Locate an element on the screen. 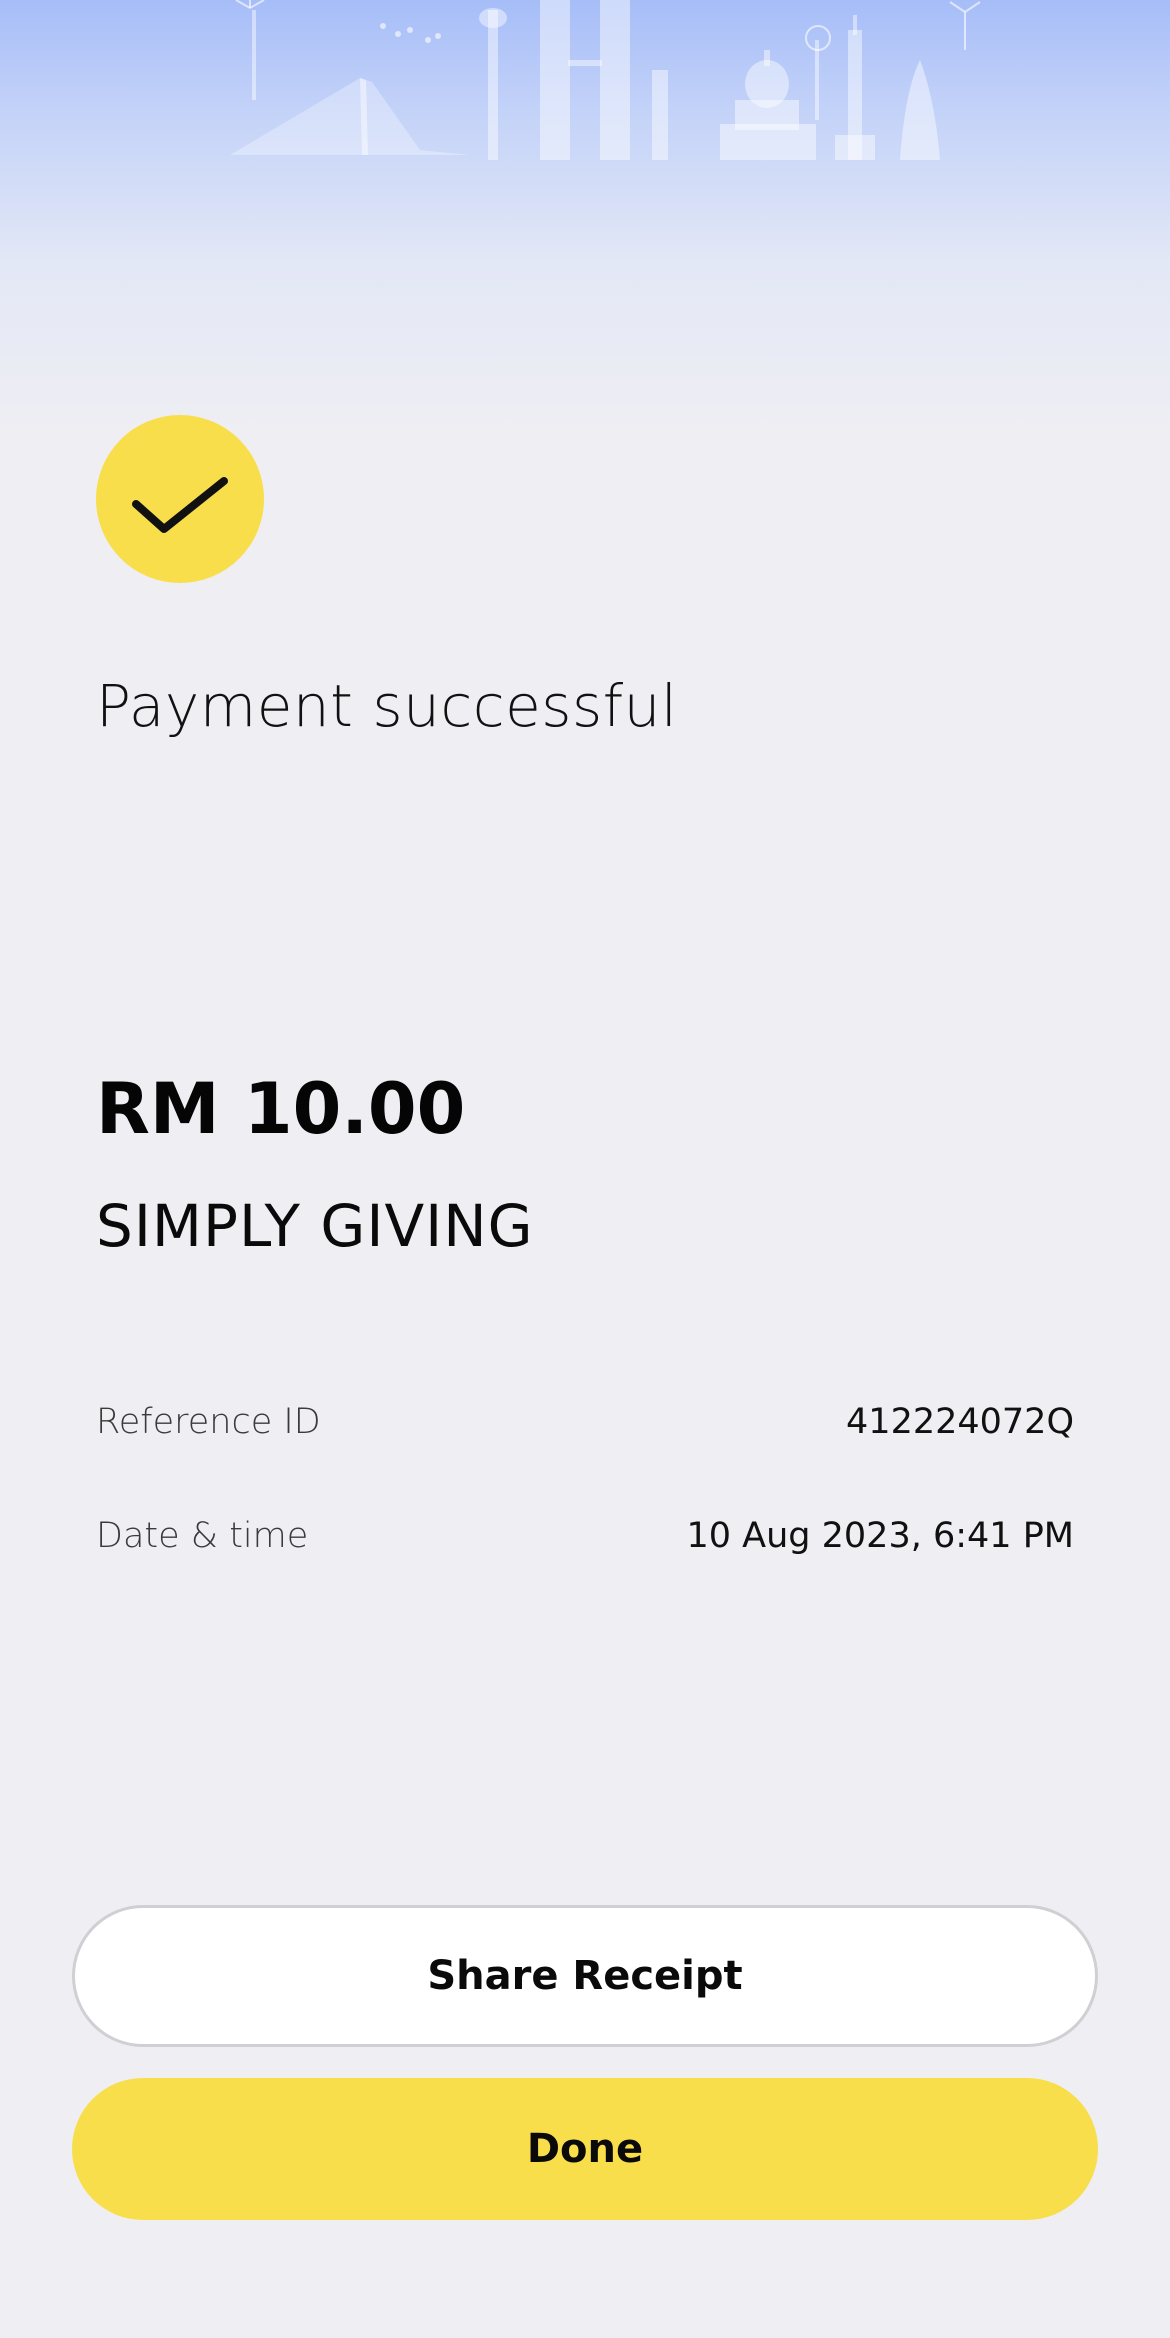 The height and width of the screenshot is (2338, 1170). date-time-row: Date & time 10 Aug 2023, 6:41 PM is located at coordinates (585, 1536).